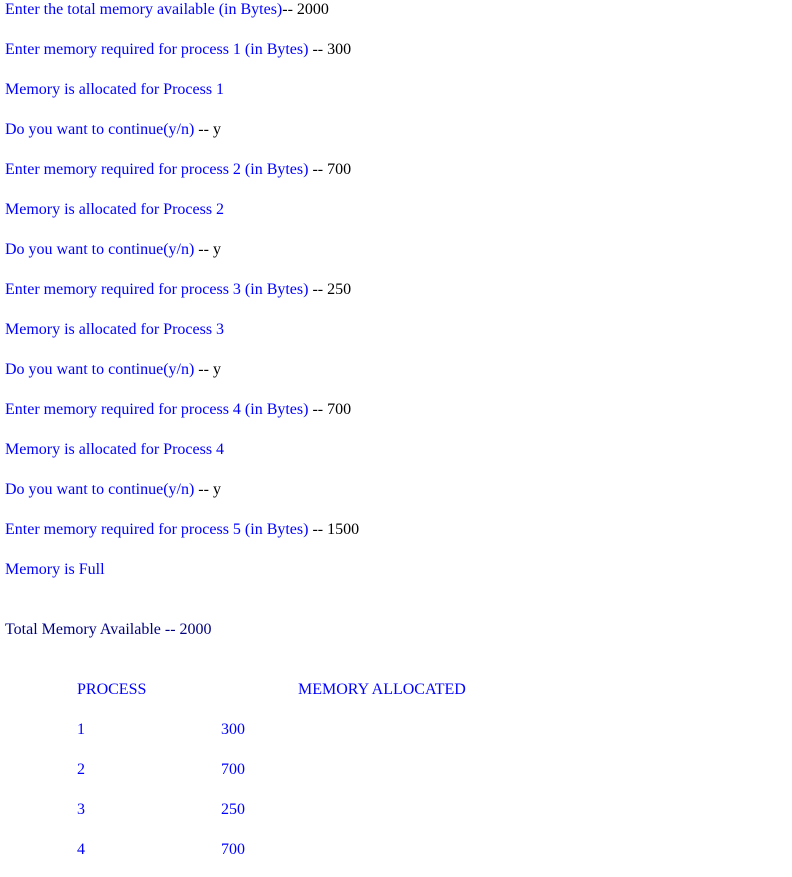 This screenshot has width=792, height=877. Describe the element at coordinates (81, 809) in the screenshot. I see `table-cell-process: 3` at that location.